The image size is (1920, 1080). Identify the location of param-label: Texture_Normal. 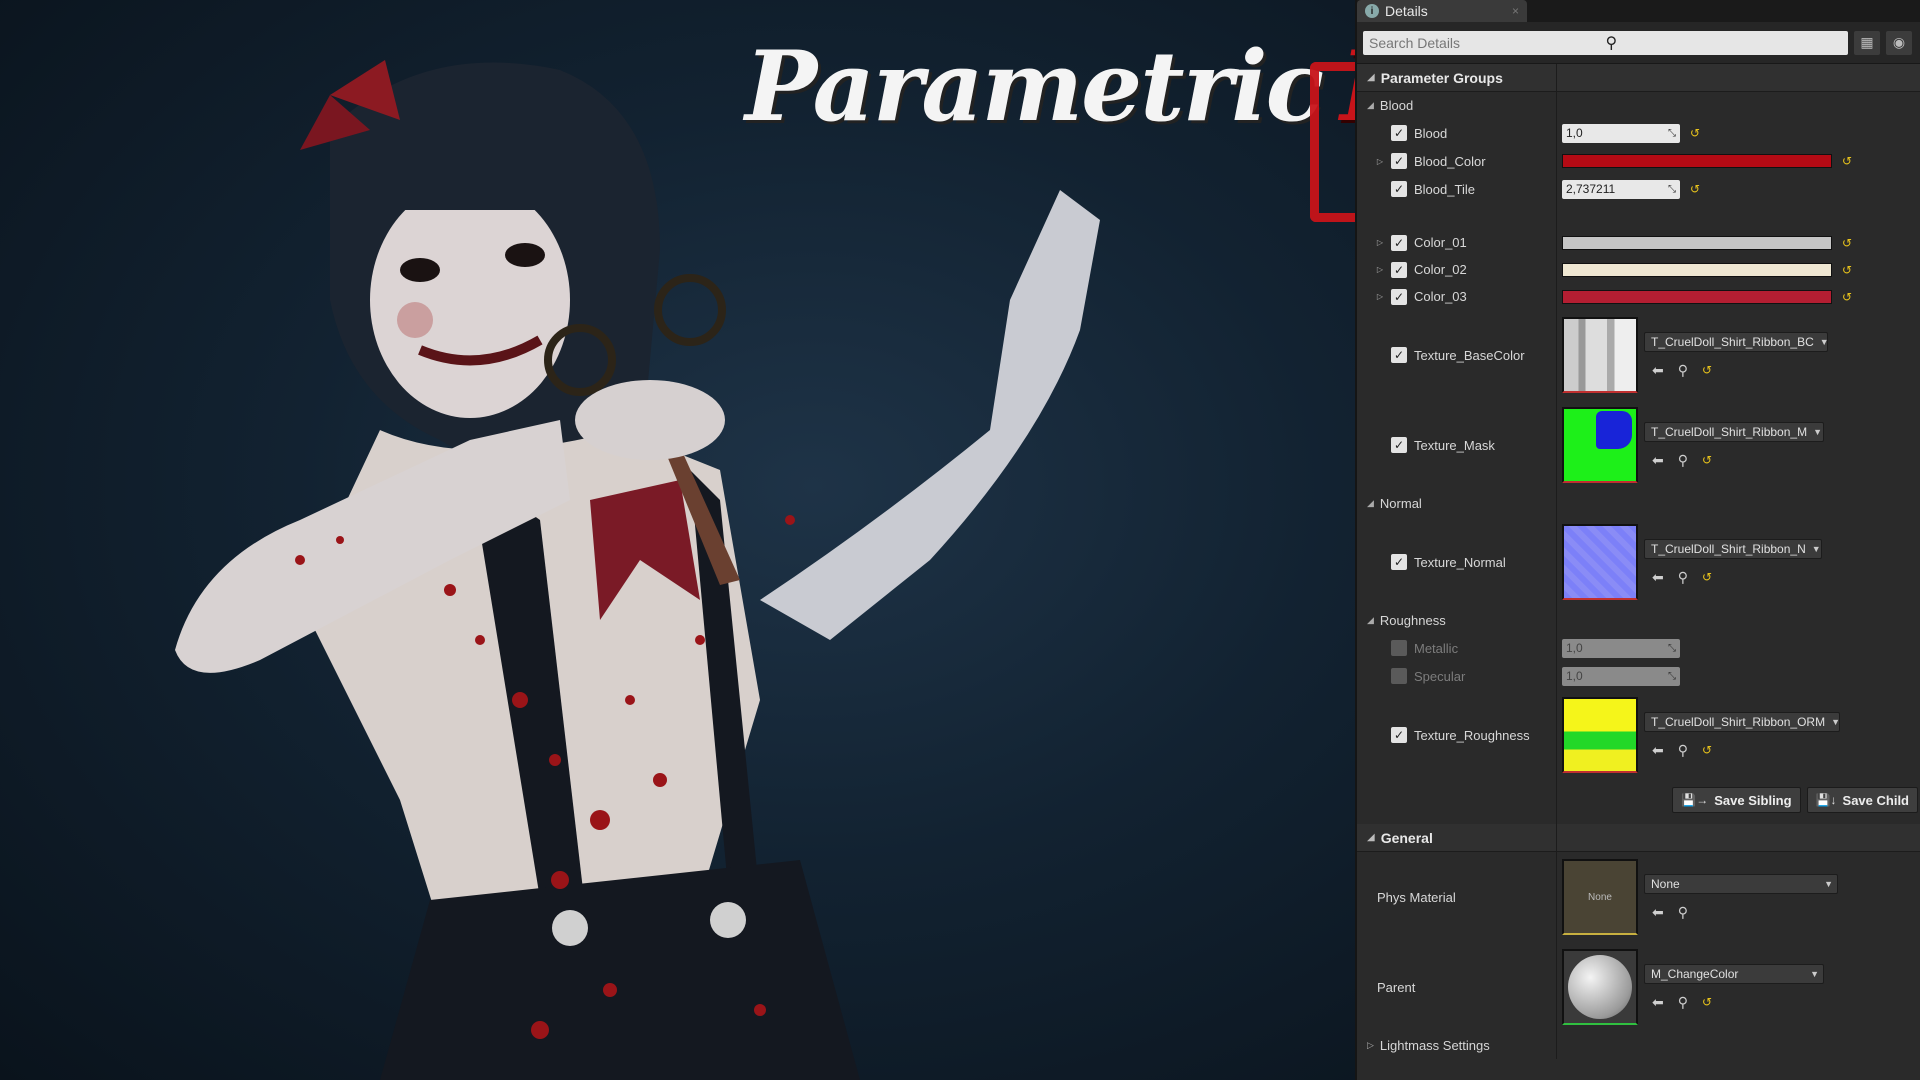
(1460, 562).